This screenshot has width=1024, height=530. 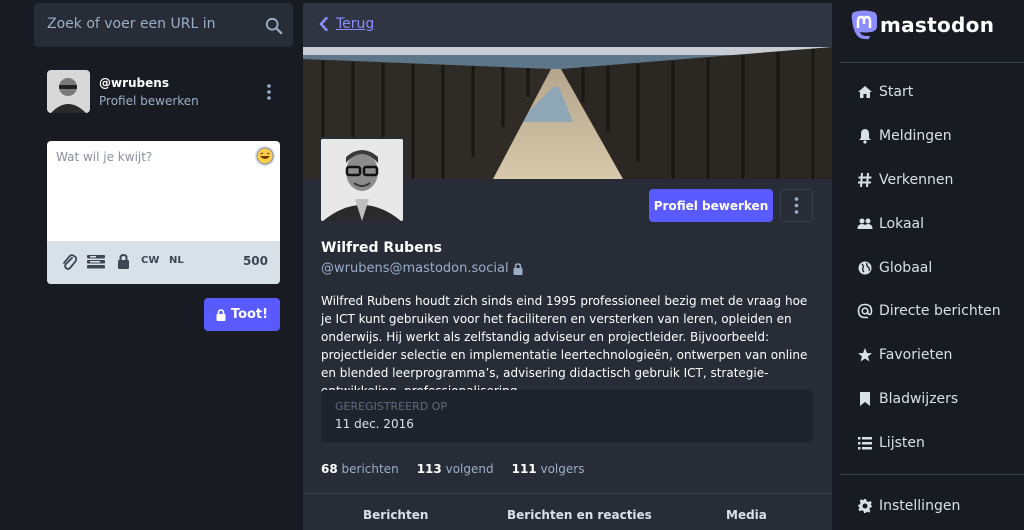 I want to click on character-counter: 500, so click(x=255, y=261).